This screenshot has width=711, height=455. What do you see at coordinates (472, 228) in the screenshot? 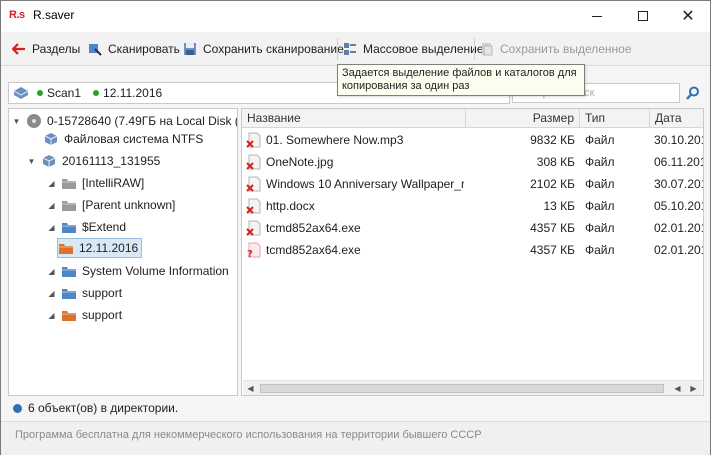
I see `table-row: tcmd852ax64.exe 4357 КБ Файл 02.01.2016` at bounding box center [472, 228].